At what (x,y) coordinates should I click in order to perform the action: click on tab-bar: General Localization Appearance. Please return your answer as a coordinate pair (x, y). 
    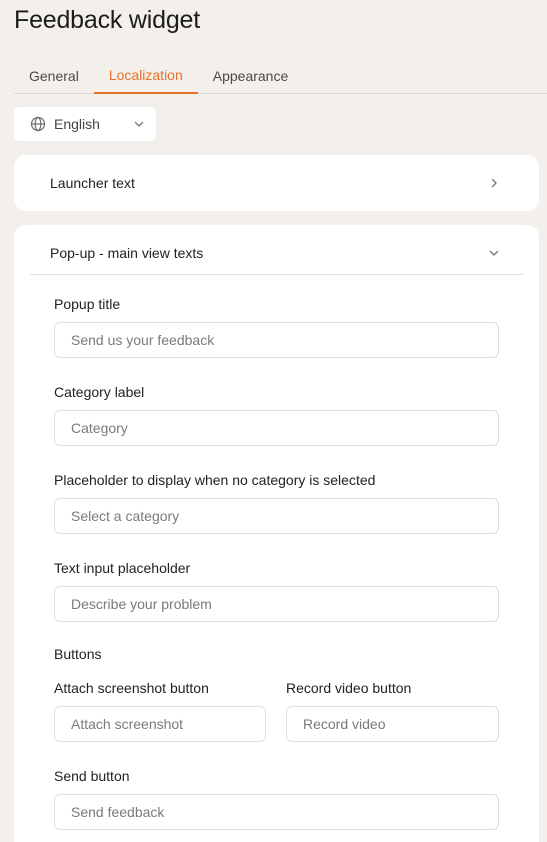
    Looking at the image, I should click on (280, 76).